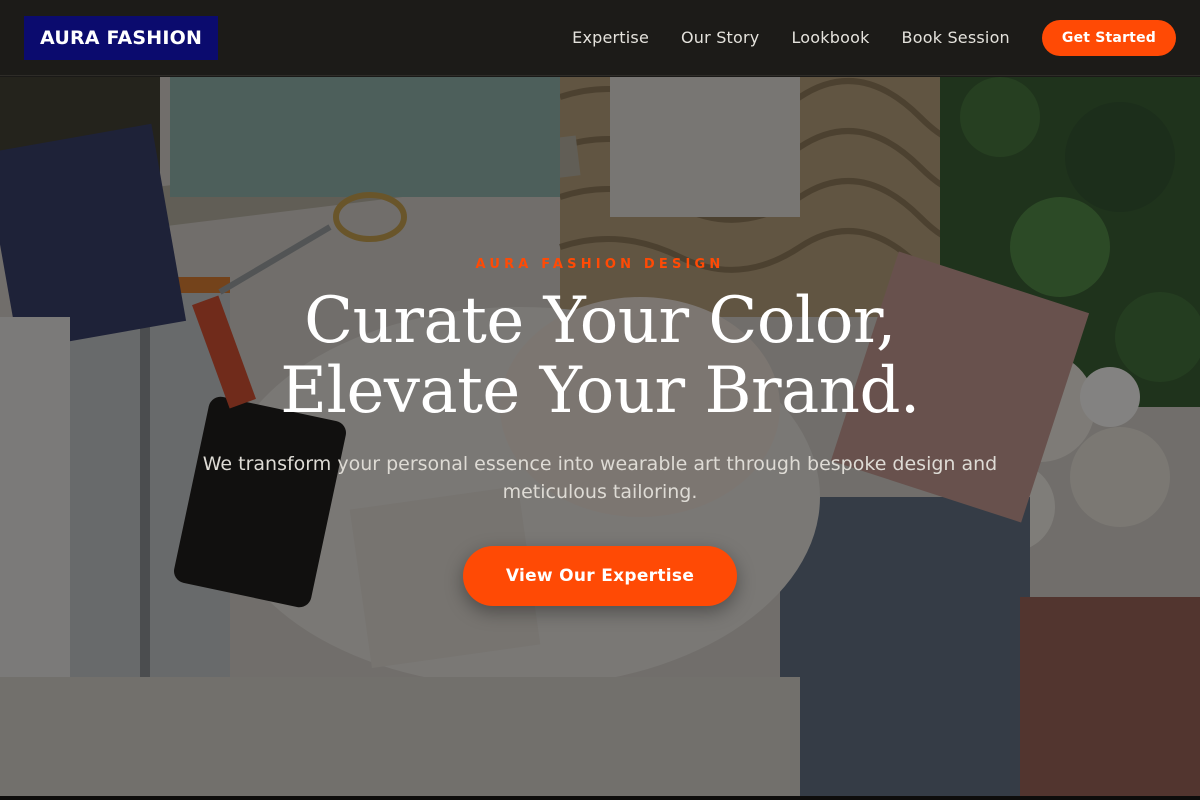  What do you see at coordinates (600, 264) in the screenshot?
I see `hero-eyebrow: AURA FASHION DESIGN` at bounding box center [600, 264].